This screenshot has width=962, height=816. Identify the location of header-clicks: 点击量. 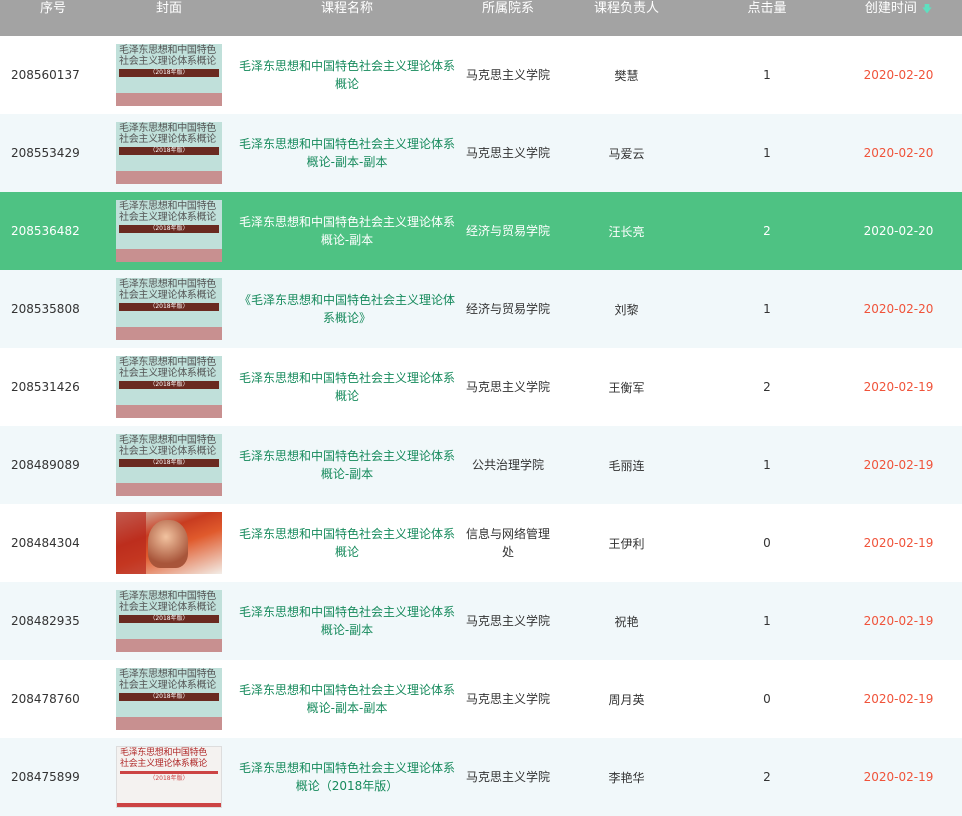
(767, 8).